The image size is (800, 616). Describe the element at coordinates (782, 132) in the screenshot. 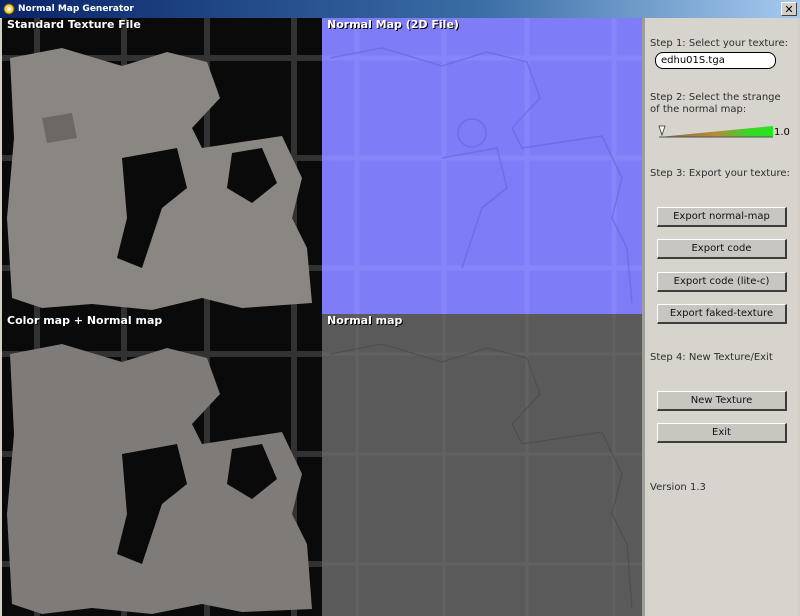

I see `strength-value: 1.0` at that location.